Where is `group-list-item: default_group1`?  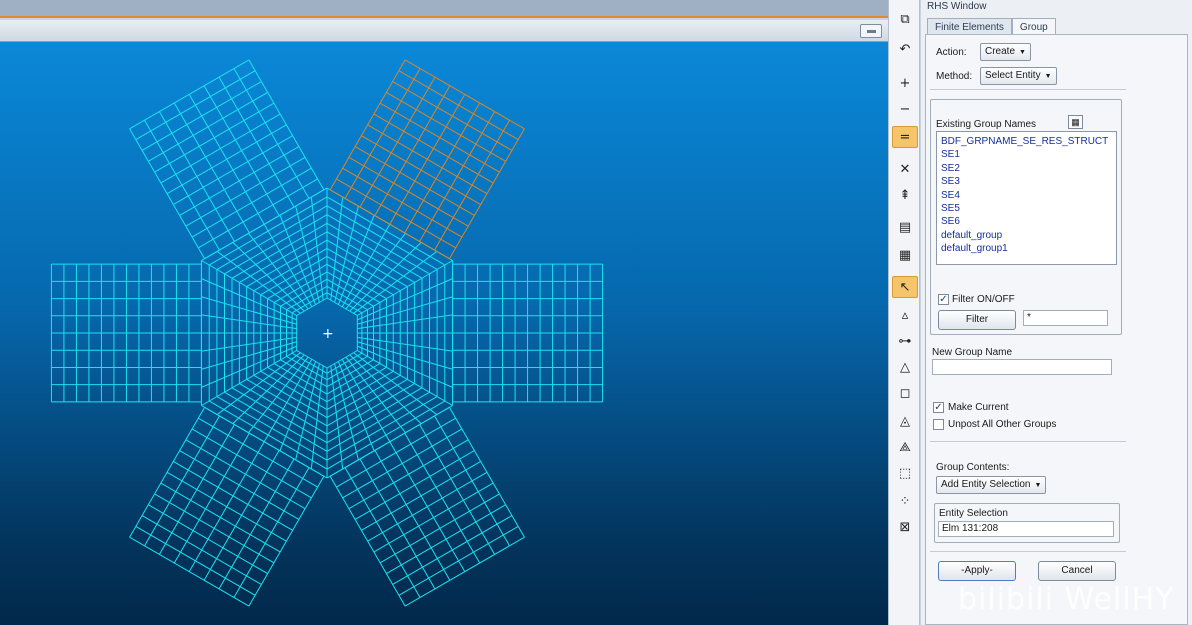
group-list-item: default_group1 is located at coordinates (1026, 248).